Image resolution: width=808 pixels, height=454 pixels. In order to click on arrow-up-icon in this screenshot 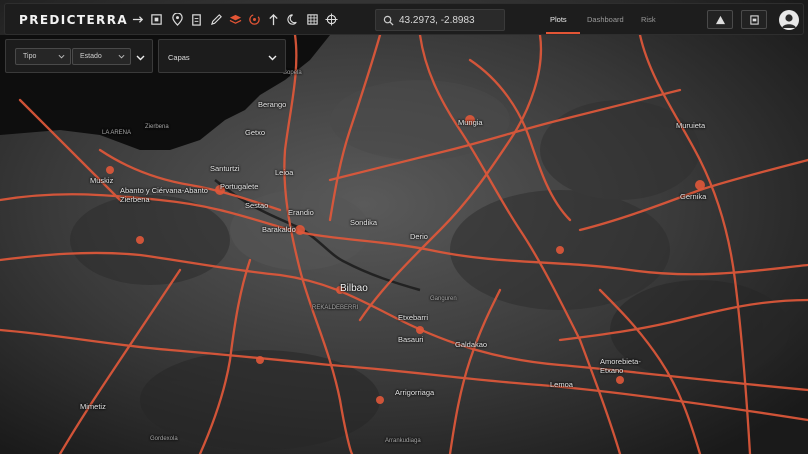, I will do `click(273, 19)`.